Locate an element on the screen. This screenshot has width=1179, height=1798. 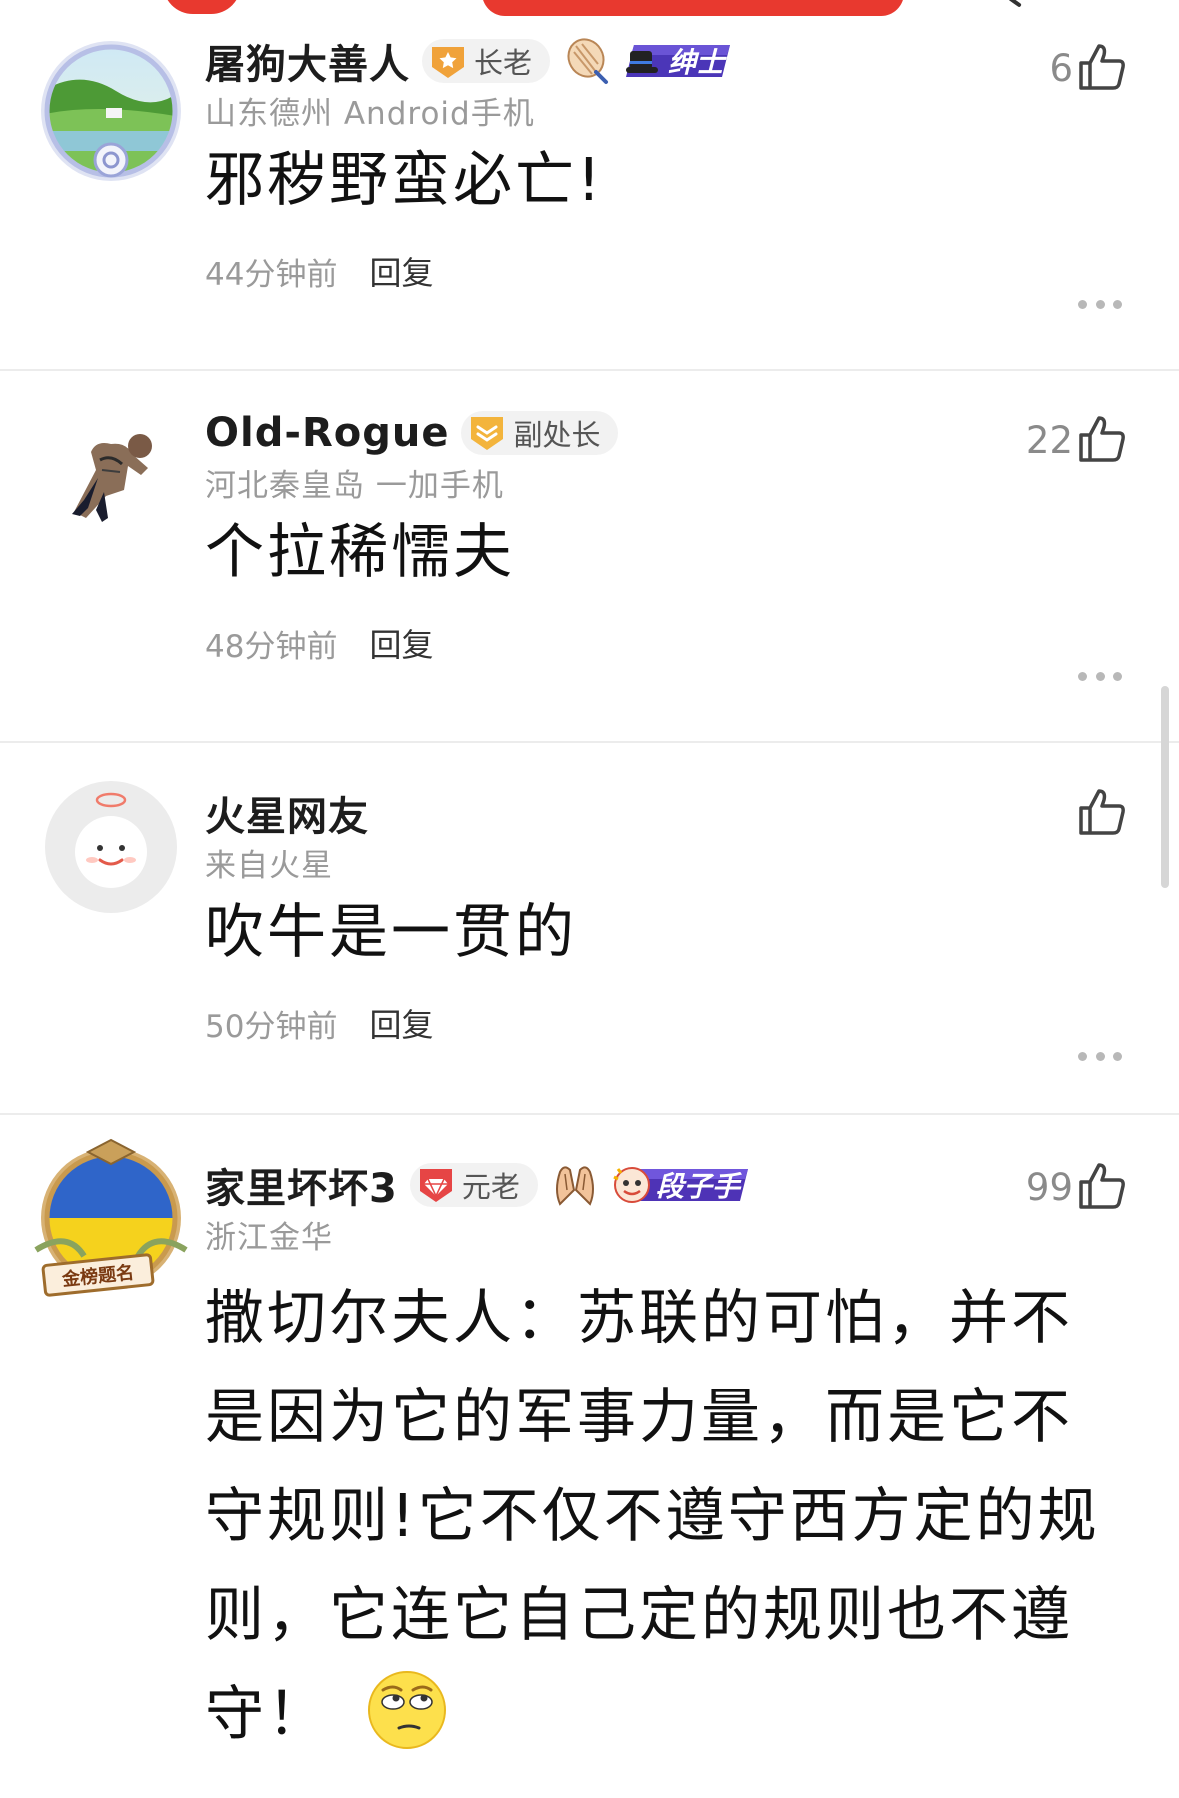
comment-time: 50分钟前 is located at coordinates (271, 1026).